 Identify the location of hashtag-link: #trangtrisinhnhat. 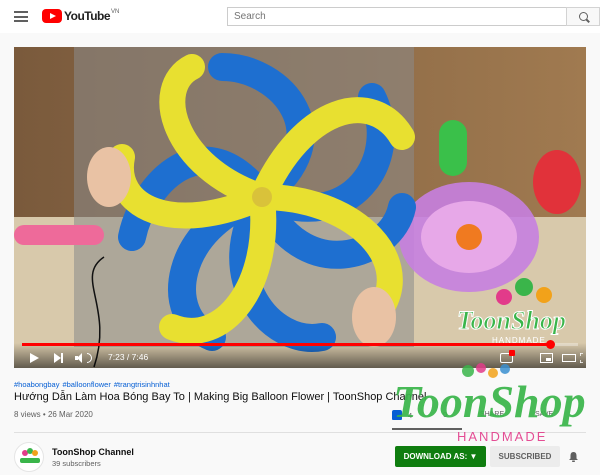
(142, 384).